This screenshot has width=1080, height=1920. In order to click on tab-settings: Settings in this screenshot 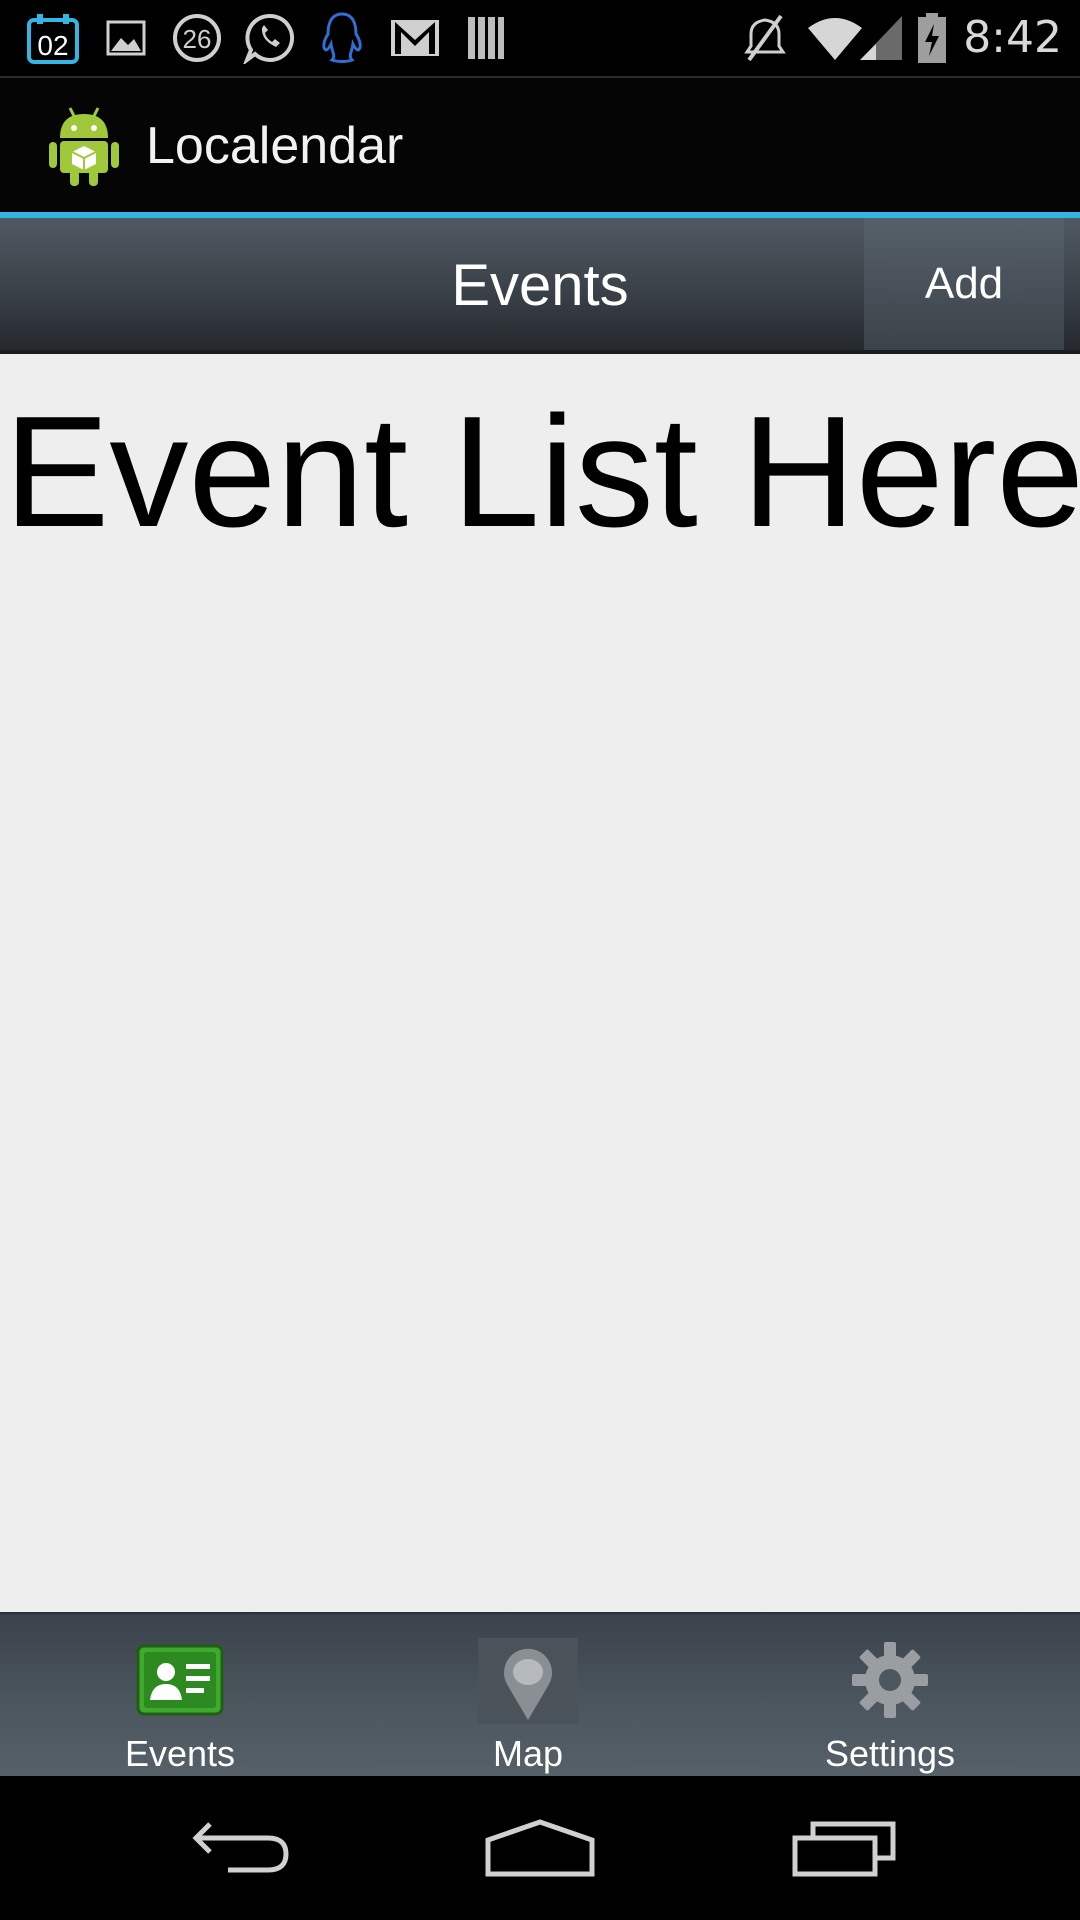, I will do `click(890, 1696)`.